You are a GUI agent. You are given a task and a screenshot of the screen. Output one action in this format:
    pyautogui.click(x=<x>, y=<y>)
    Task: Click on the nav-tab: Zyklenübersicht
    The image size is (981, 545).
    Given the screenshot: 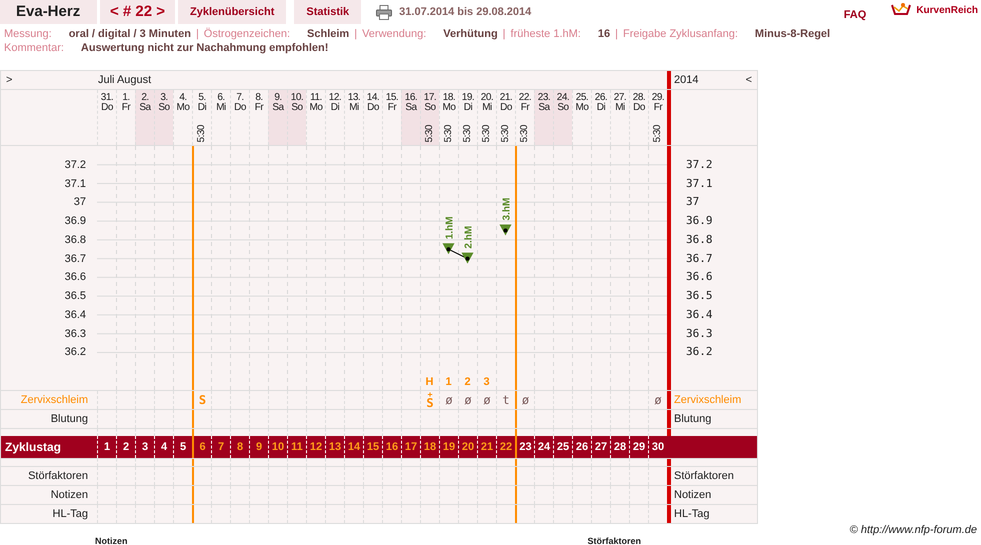 What is the action you would take?
    pyautogui.click(x=232, y=12)
    